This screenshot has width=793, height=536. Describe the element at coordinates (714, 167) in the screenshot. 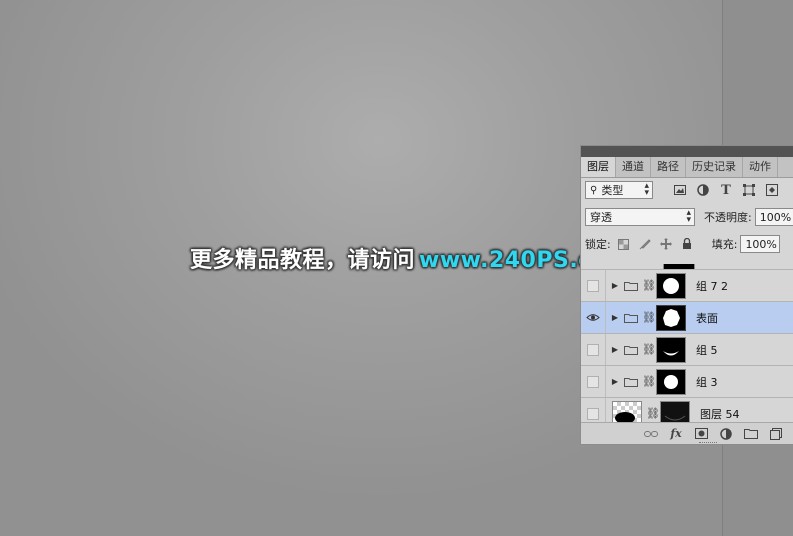

I see `tab-history: 历史记录` at that location.